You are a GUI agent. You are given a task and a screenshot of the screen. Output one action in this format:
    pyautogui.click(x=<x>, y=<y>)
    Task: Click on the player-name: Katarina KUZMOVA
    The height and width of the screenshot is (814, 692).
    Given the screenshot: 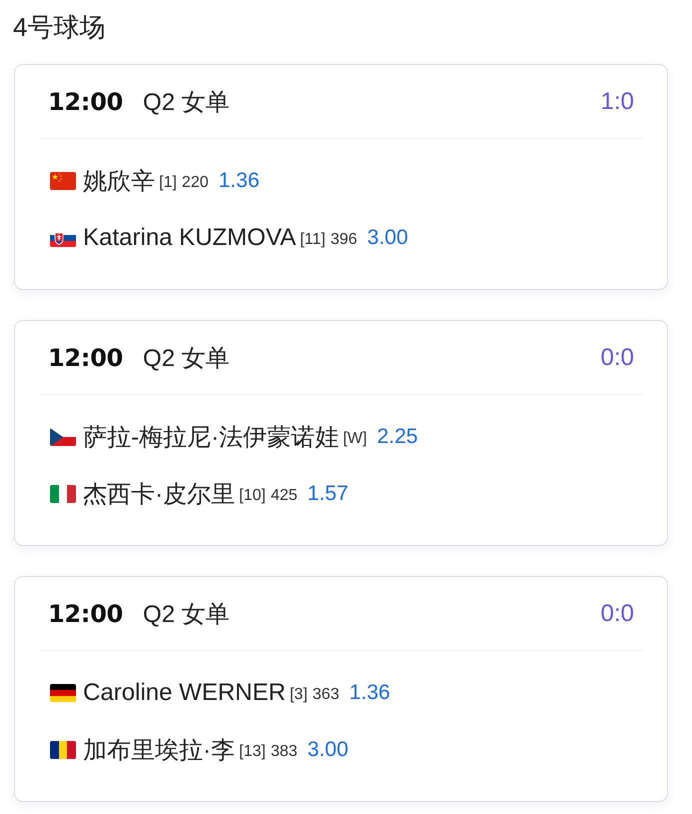 What is the action you would take?
    pyautogui.click(x=189, y=238)
    